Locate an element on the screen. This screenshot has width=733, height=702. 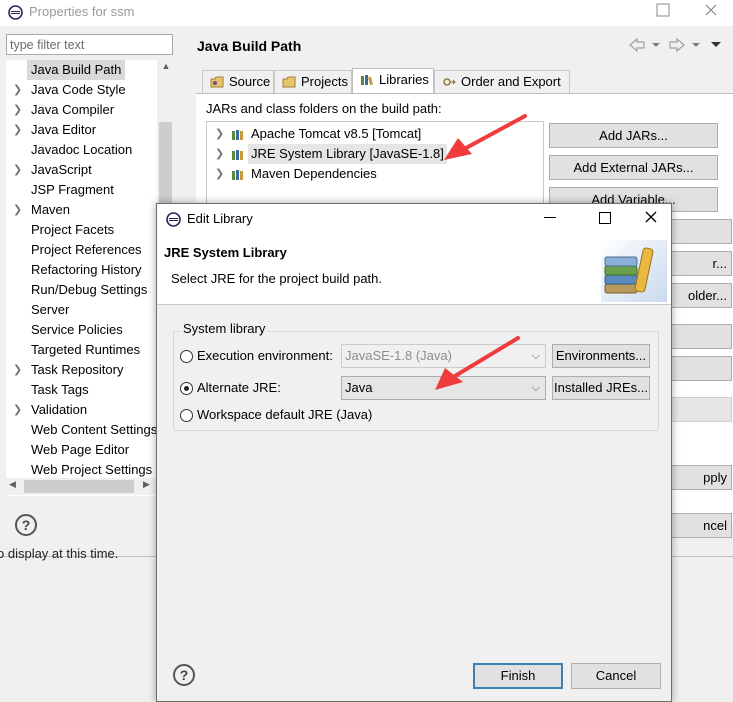
tree-item-label: Run/Debug Settings is located at coordinates (89, 289).